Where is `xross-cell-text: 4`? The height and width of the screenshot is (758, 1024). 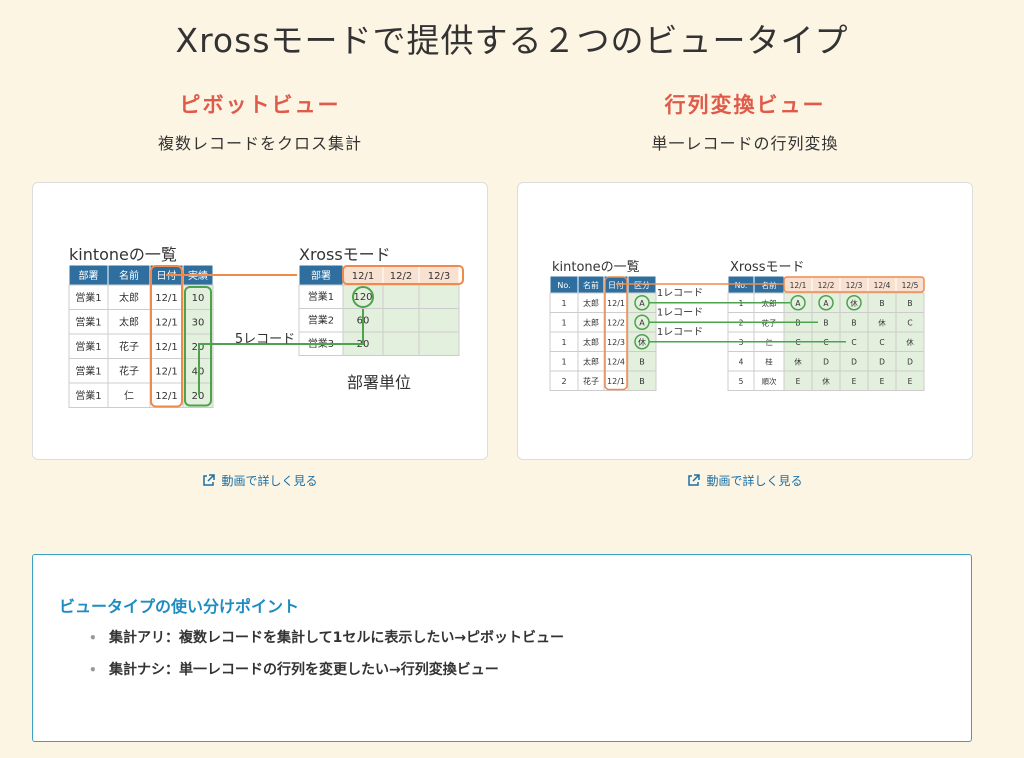
xross-cell-text: 4 is located at coordinates (741, 362).